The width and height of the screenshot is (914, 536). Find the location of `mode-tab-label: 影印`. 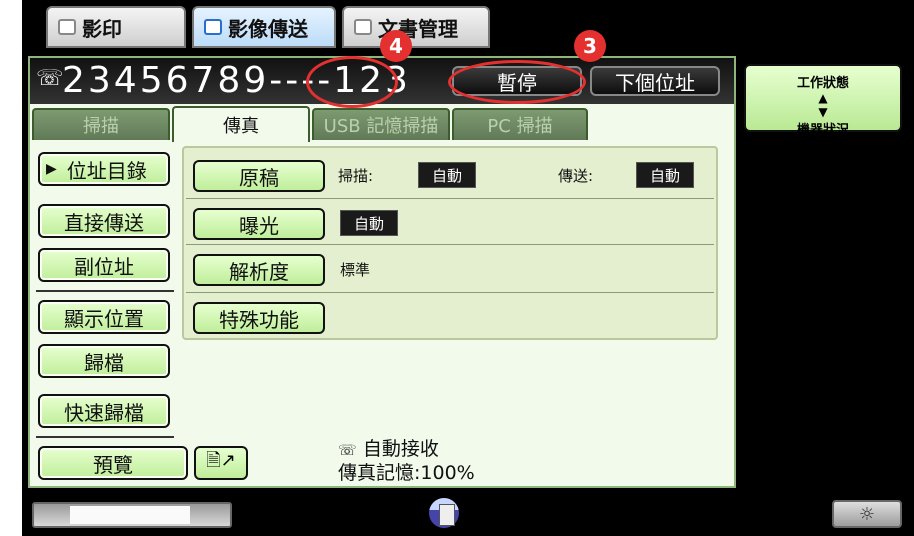

mode-tab-label: 影印 is located at coordinates (102, 28).